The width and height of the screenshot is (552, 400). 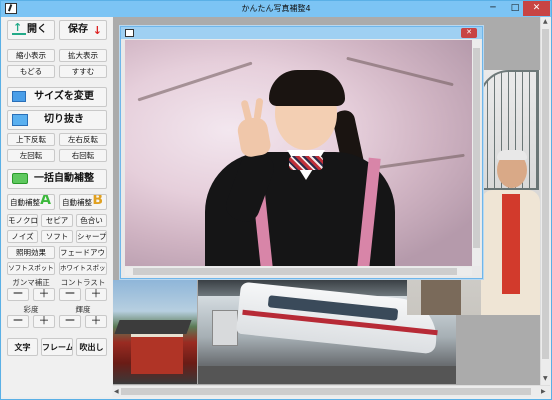 What do you see at coordinates (70, 294) in the screenshot?
I see `contrast-minus-button: ー` at bounding box center [70, 294].